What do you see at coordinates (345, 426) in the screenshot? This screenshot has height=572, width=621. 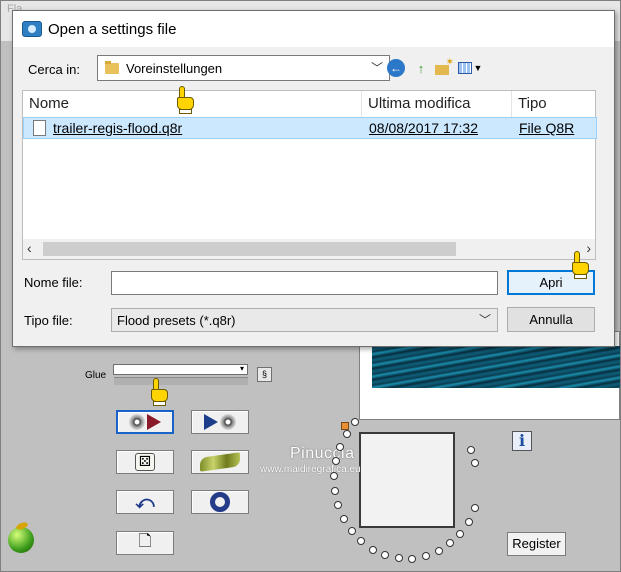 I see `color-marker` at bounding box center [345, 426].